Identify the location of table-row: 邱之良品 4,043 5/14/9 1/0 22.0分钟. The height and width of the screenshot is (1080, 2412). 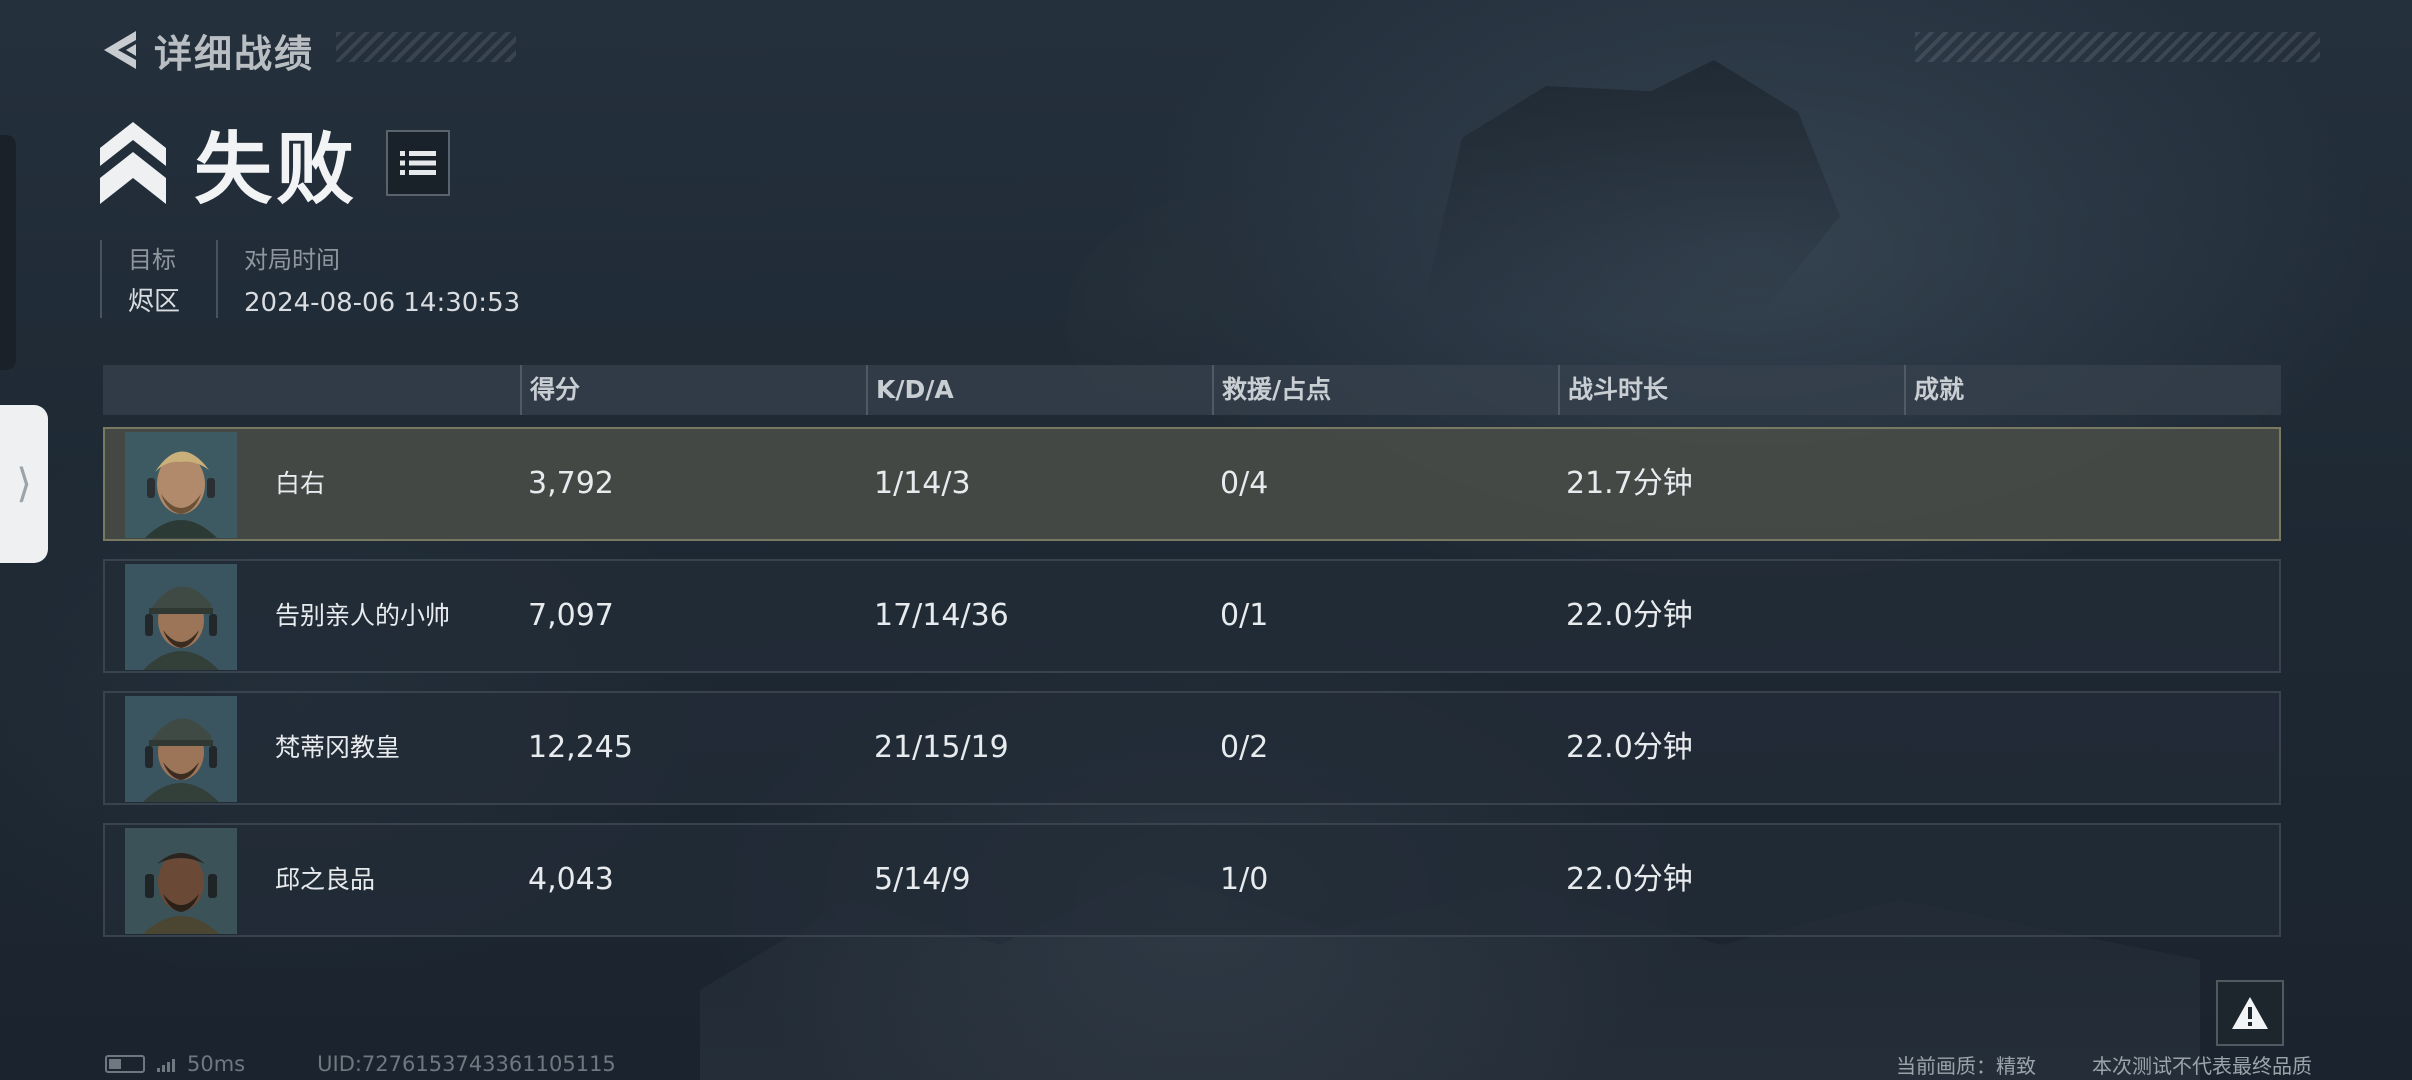
(1192, 880).